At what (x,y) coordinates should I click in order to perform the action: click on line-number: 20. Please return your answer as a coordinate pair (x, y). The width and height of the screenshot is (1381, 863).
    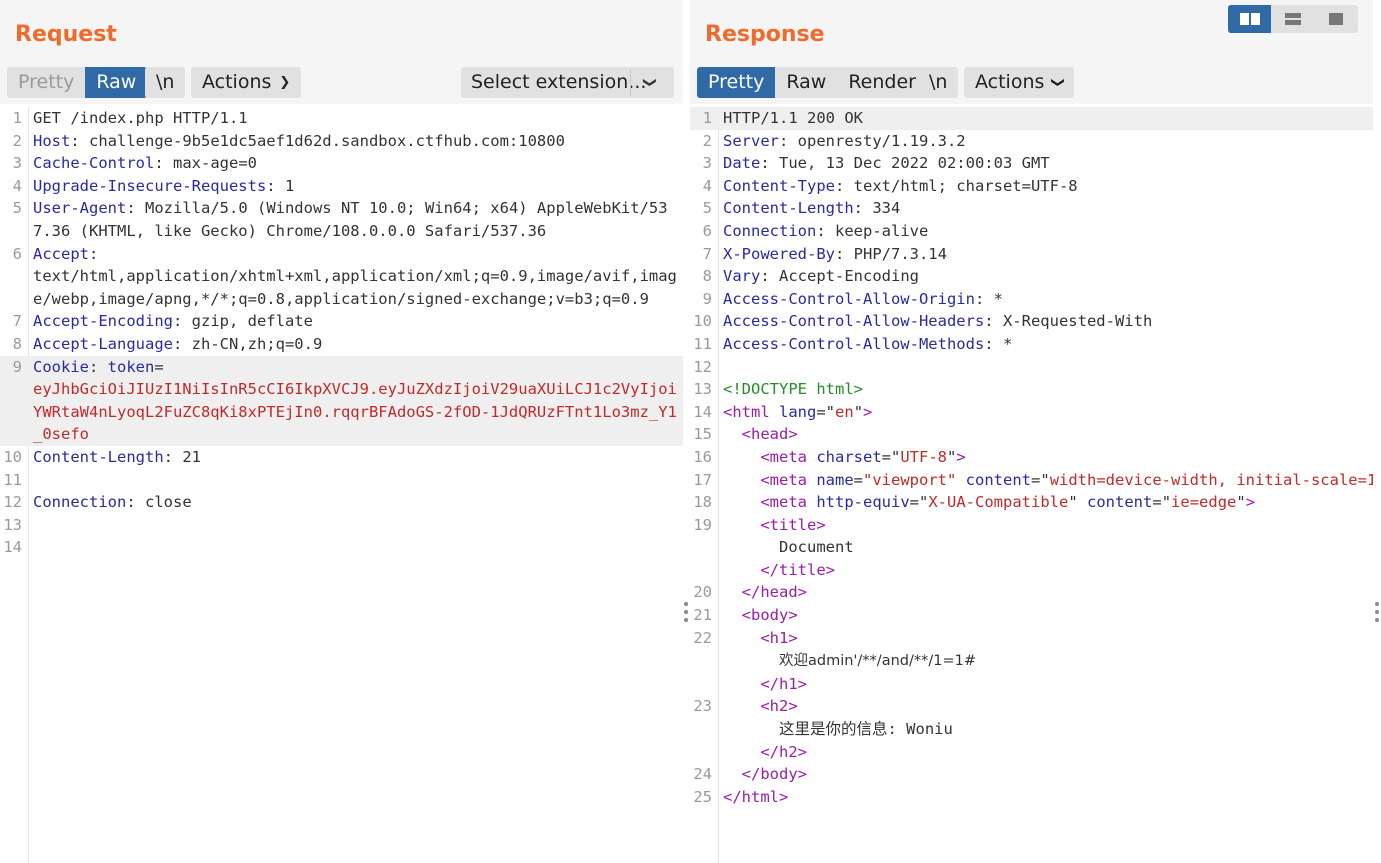
    Looking at the image, I should click on (702, 592).